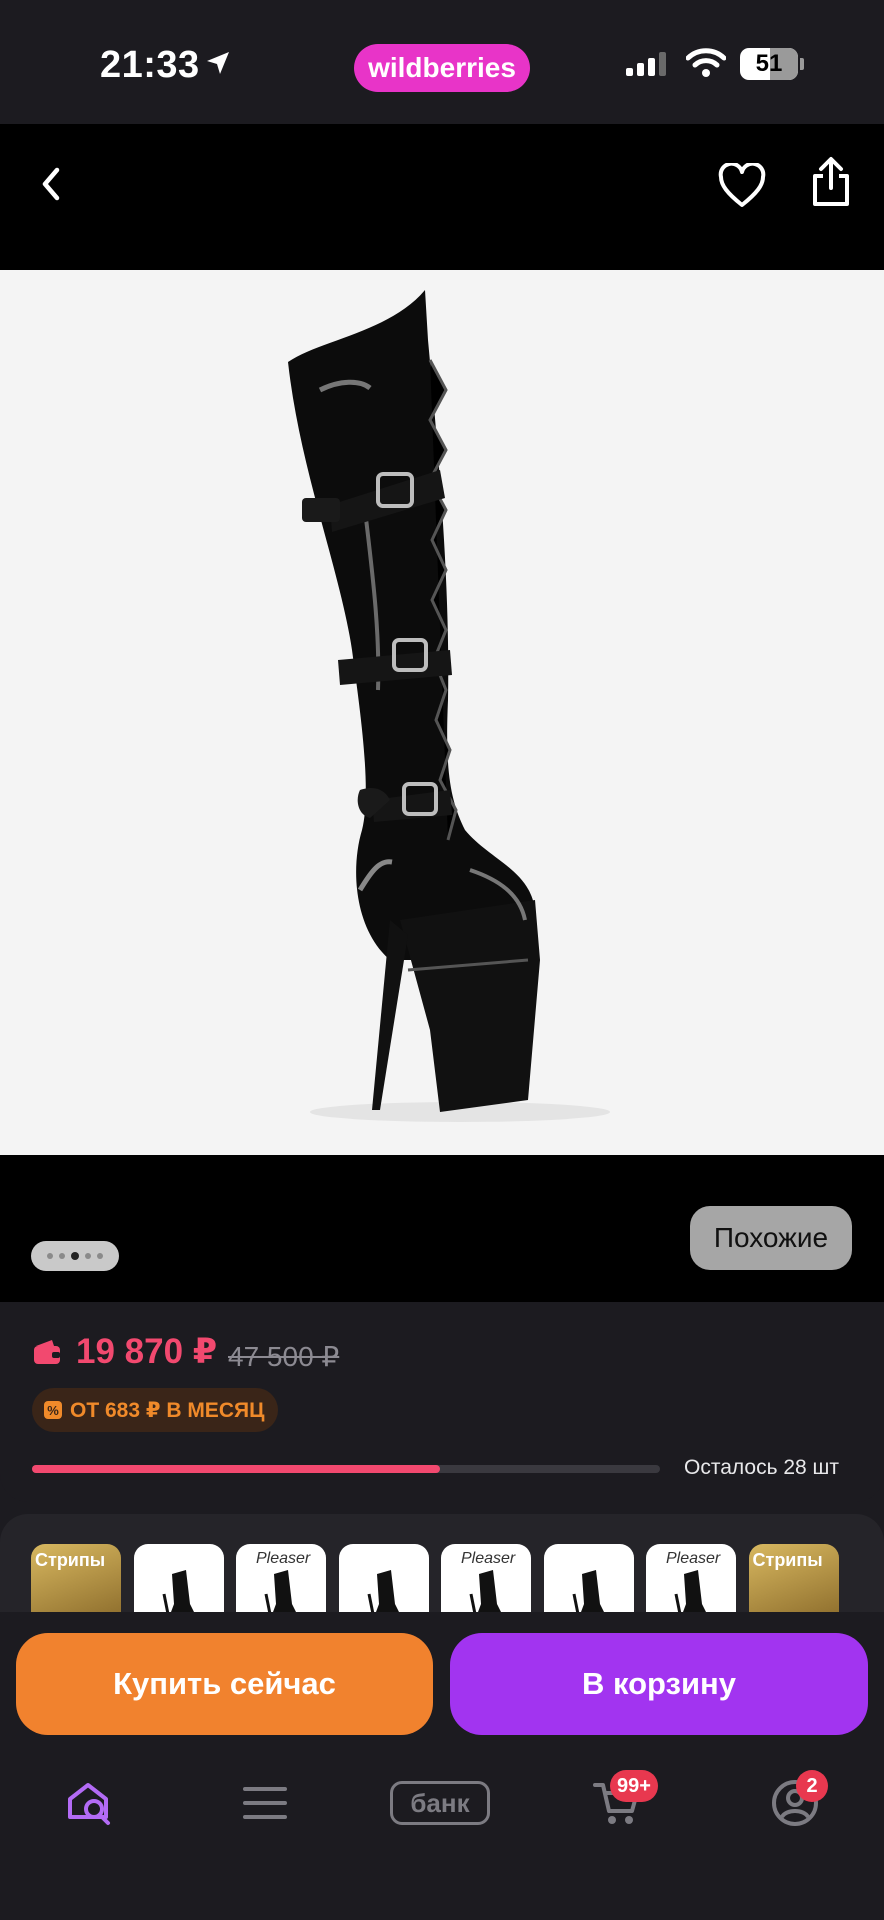 Image resolution: width=884 pixels, height=1920 pixels. Describe the element at coordinates (147, 1351) in the screenshot. I see `current-price: 19 870 ₽` at that location.